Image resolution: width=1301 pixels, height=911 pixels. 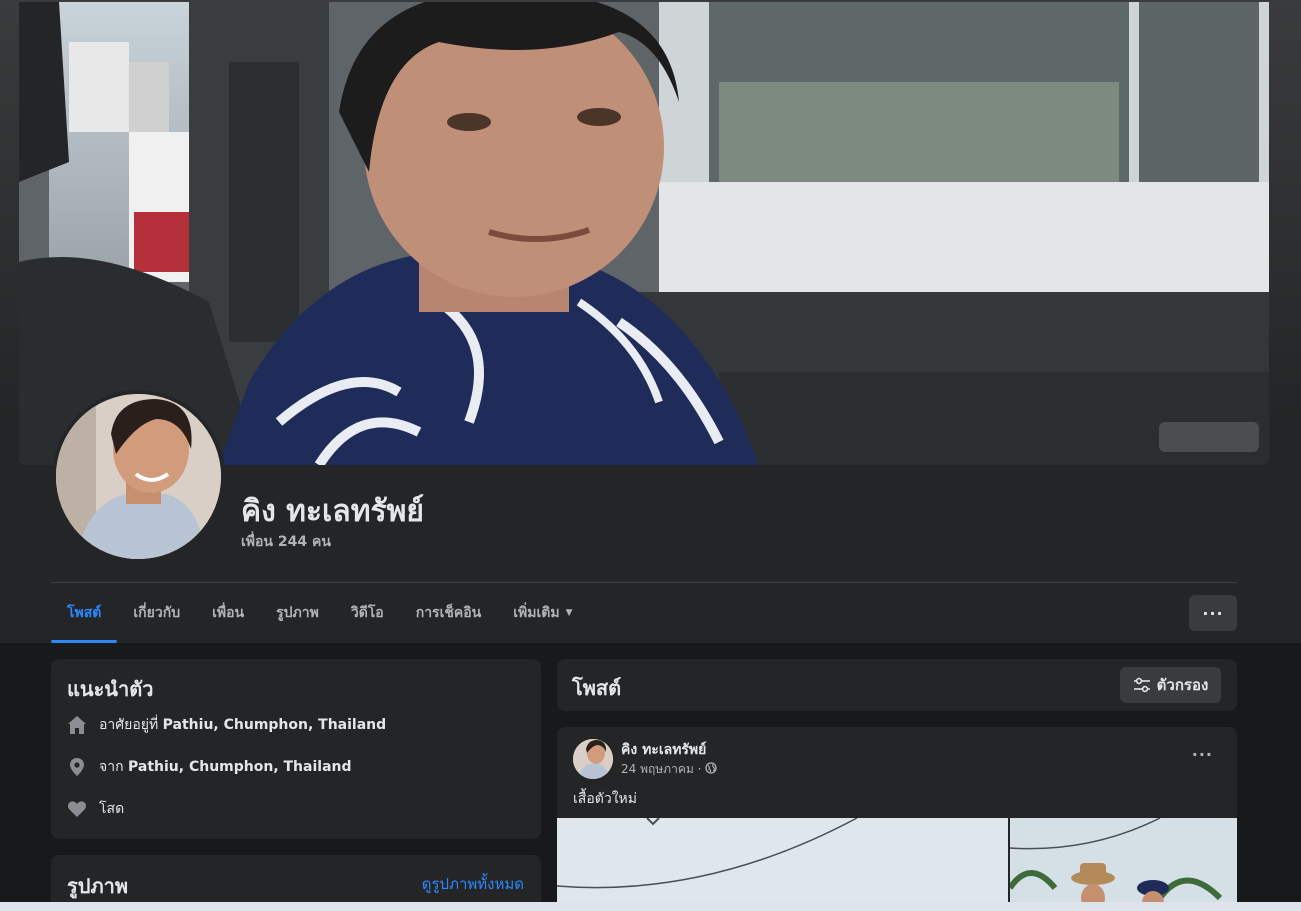 I want to click on tab-friends: เพื่อน, so click(x=228, y=613).